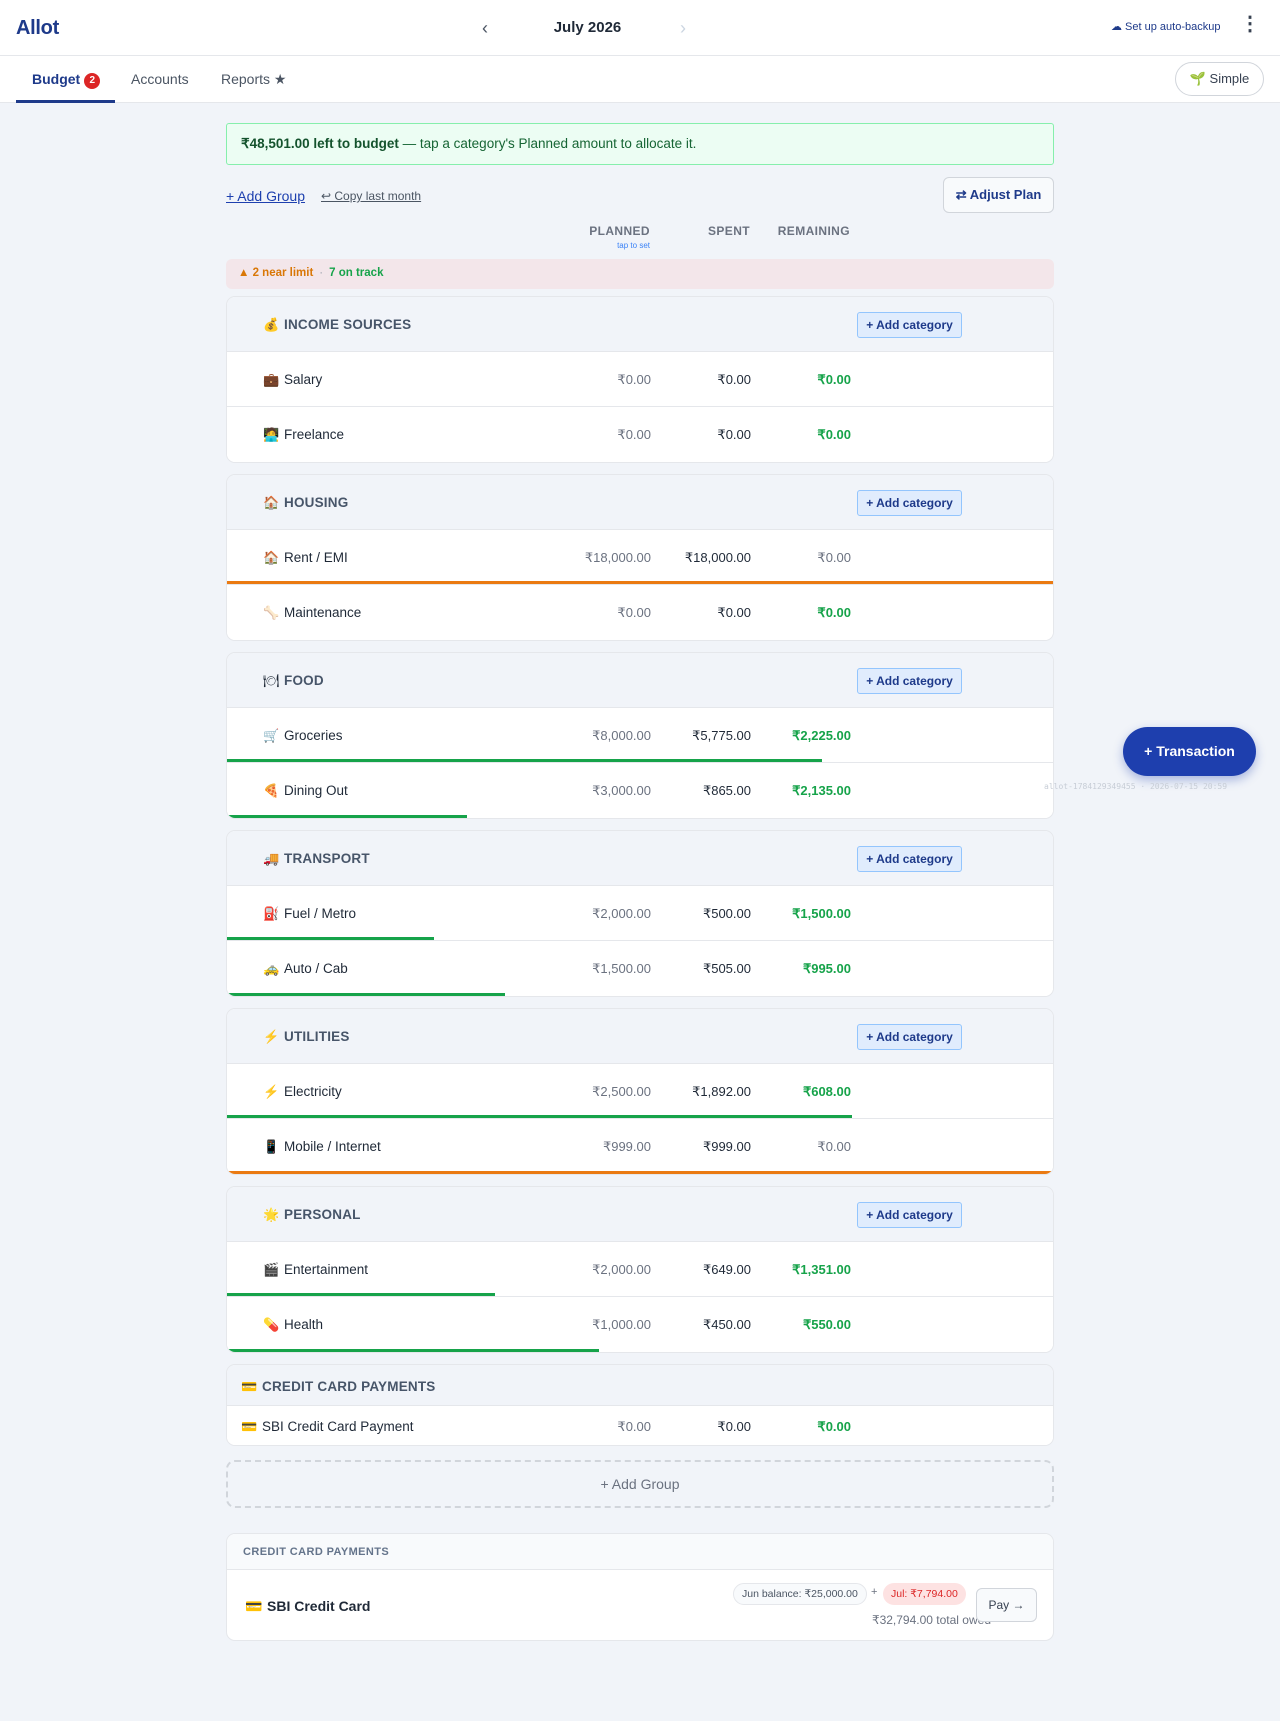  I want to click on category-row-maintenance: 🦴 Maintenance ₹0.00 ₹0.00 ₹0.00, so click(640, 612).